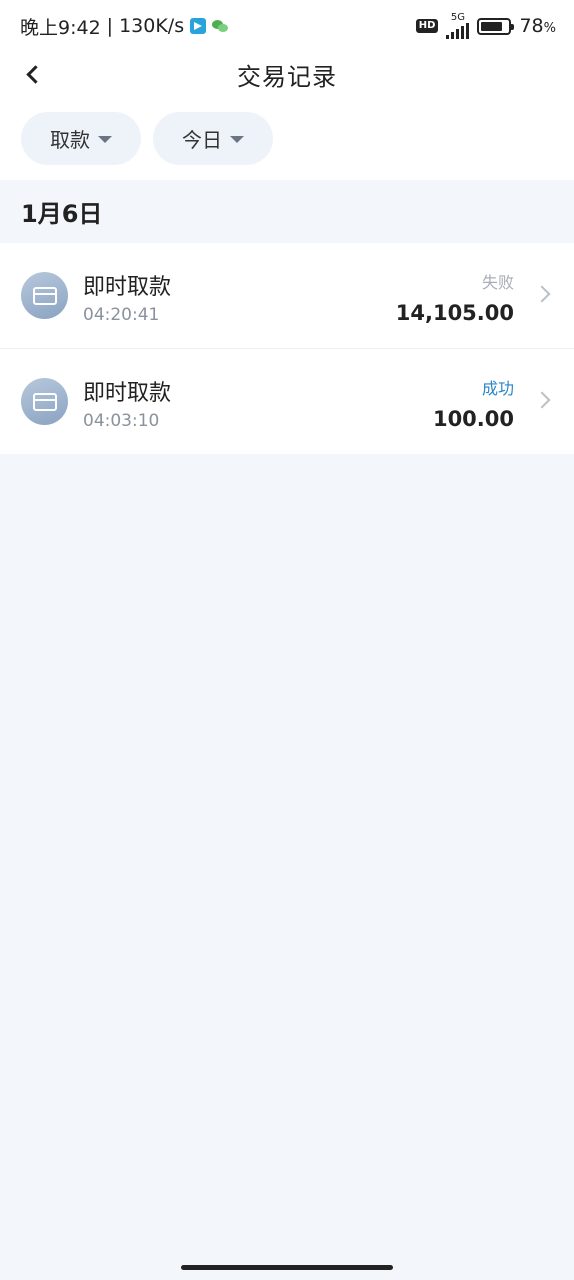  I want to click on back-button, so click(32, 74).